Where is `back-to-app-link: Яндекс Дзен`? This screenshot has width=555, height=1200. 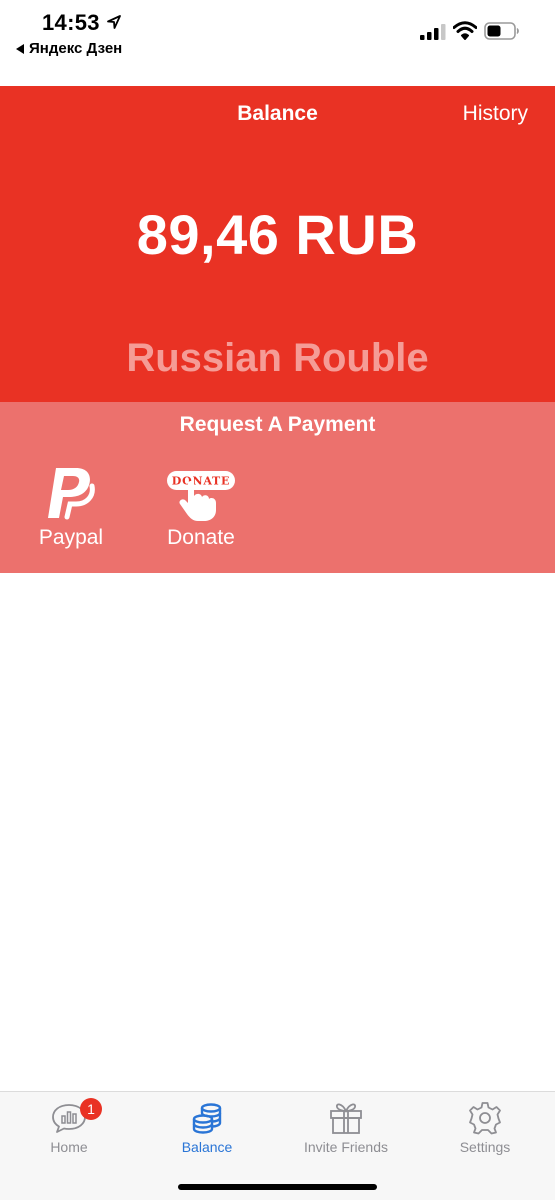 back-to-app-link: Яндекс Дзен is located at coordinates (69, 48).